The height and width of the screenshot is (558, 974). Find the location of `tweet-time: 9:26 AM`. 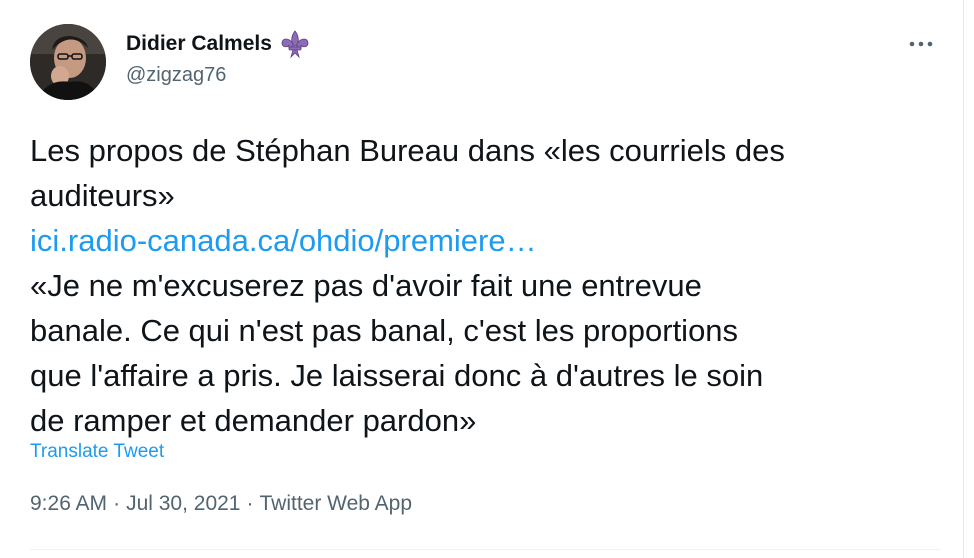

tweet-time: 9:26 AM is located at coordinates (68, 504).